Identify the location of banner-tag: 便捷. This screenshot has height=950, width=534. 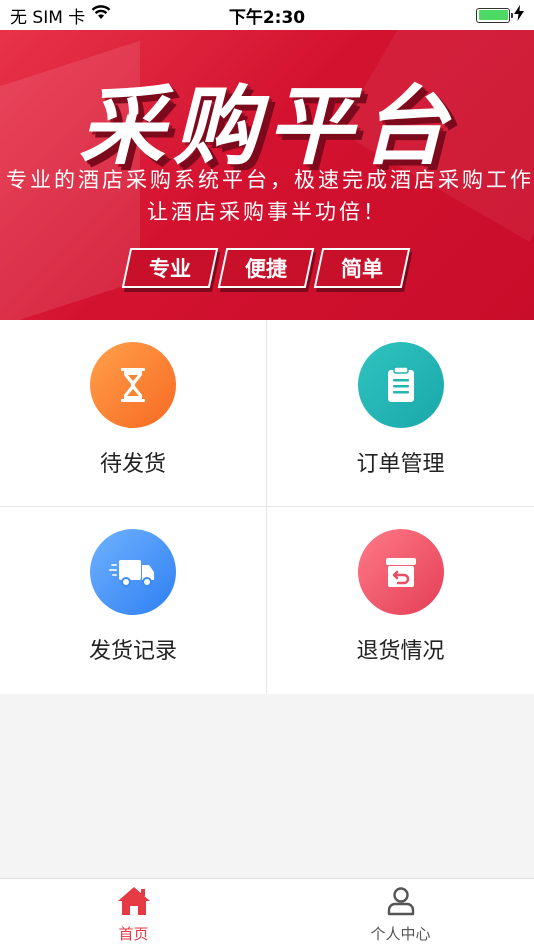
(266, 268).